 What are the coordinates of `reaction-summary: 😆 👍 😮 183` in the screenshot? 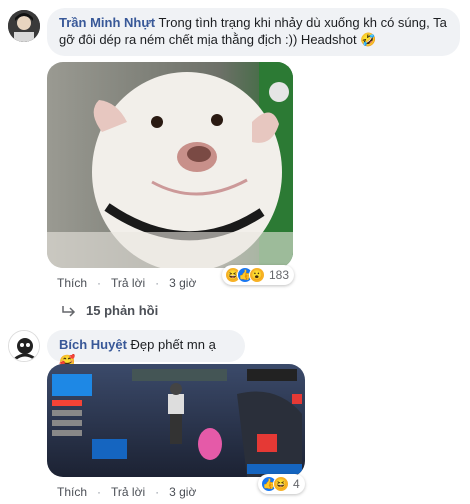 It's located at (258, 275).